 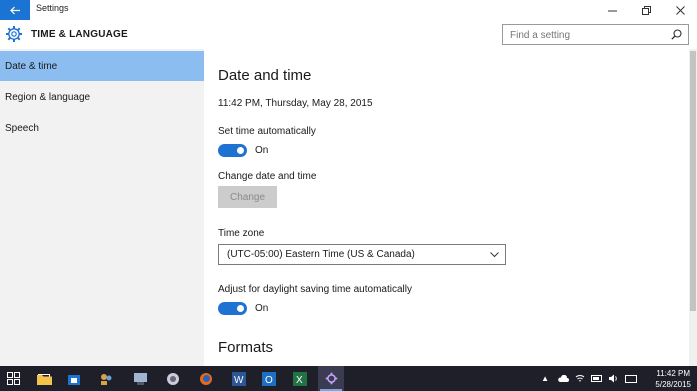 I want to click on search-input, so click(x=583, y=35).